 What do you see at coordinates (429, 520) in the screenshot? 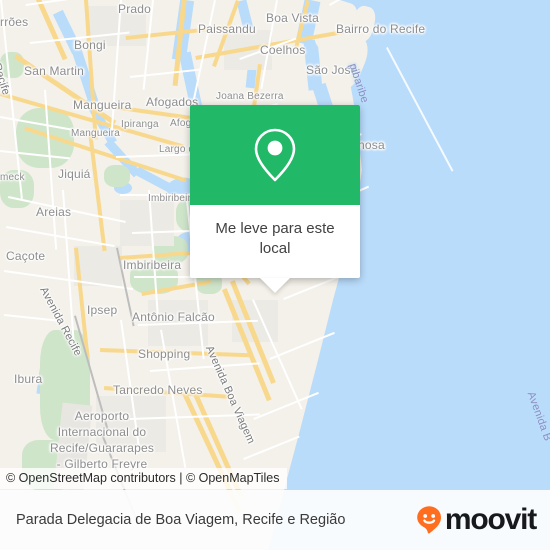
I see `moovit-smiley-pin-icon` at bounding box center [429, 520].